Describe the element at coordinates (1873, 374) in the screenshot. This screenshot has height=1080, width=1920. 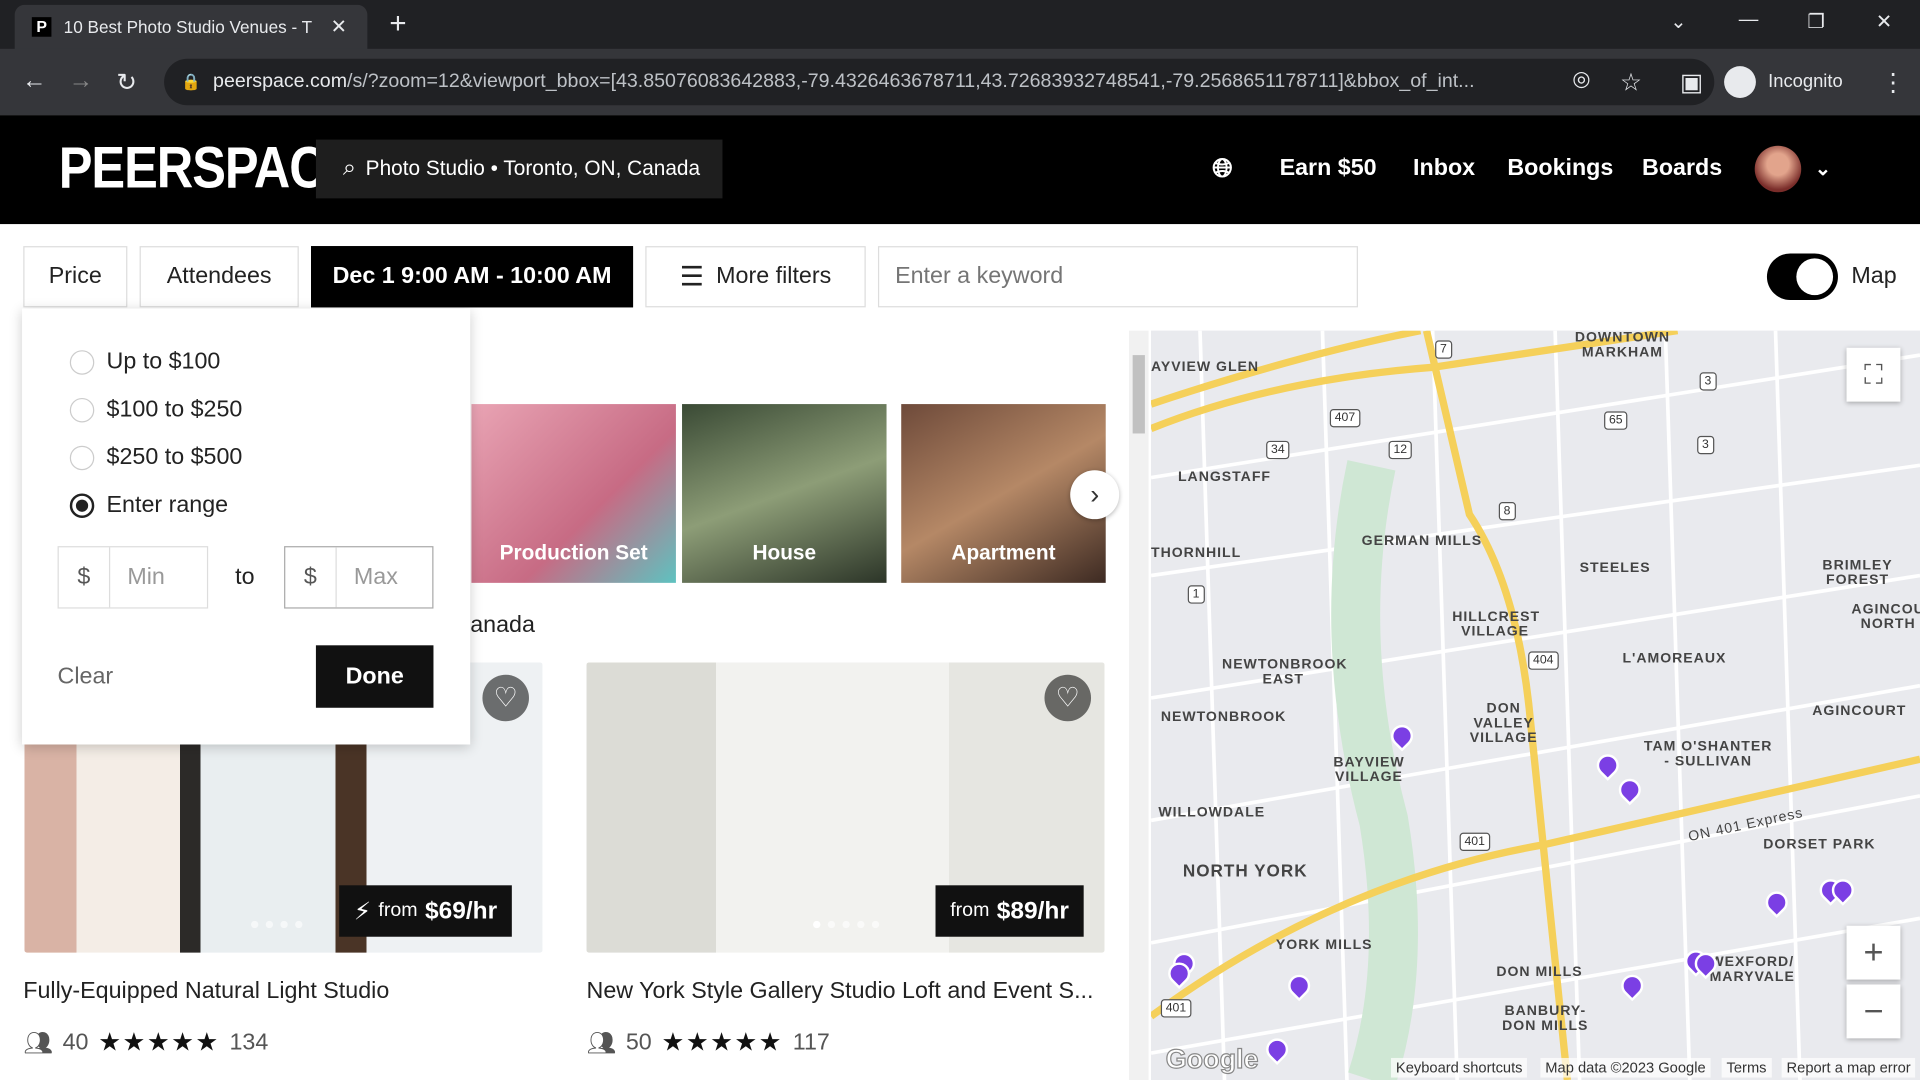
I see `fullscreen-icon: ⛶` at that location.